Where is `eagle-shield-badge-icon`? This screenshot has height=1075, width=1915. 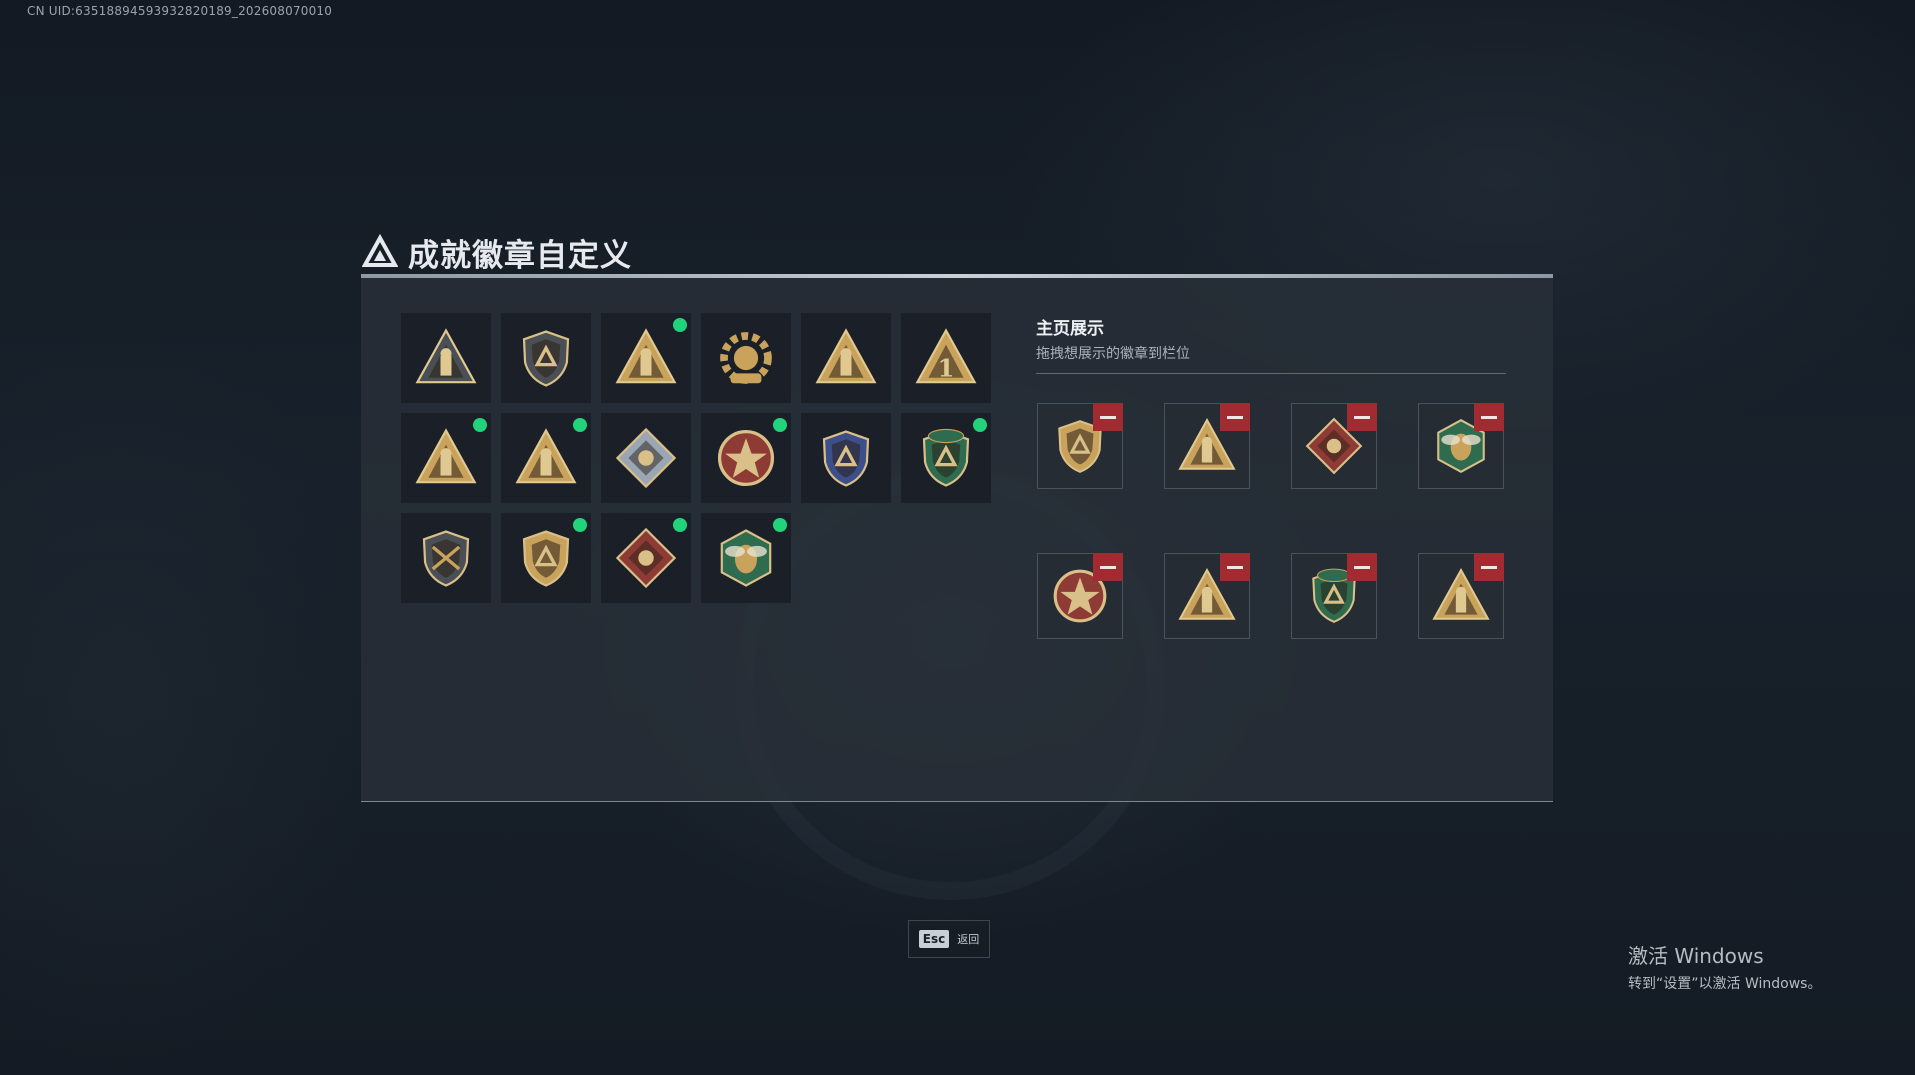
eagle-shield-badge-icon is located at coordinates (546, 558).